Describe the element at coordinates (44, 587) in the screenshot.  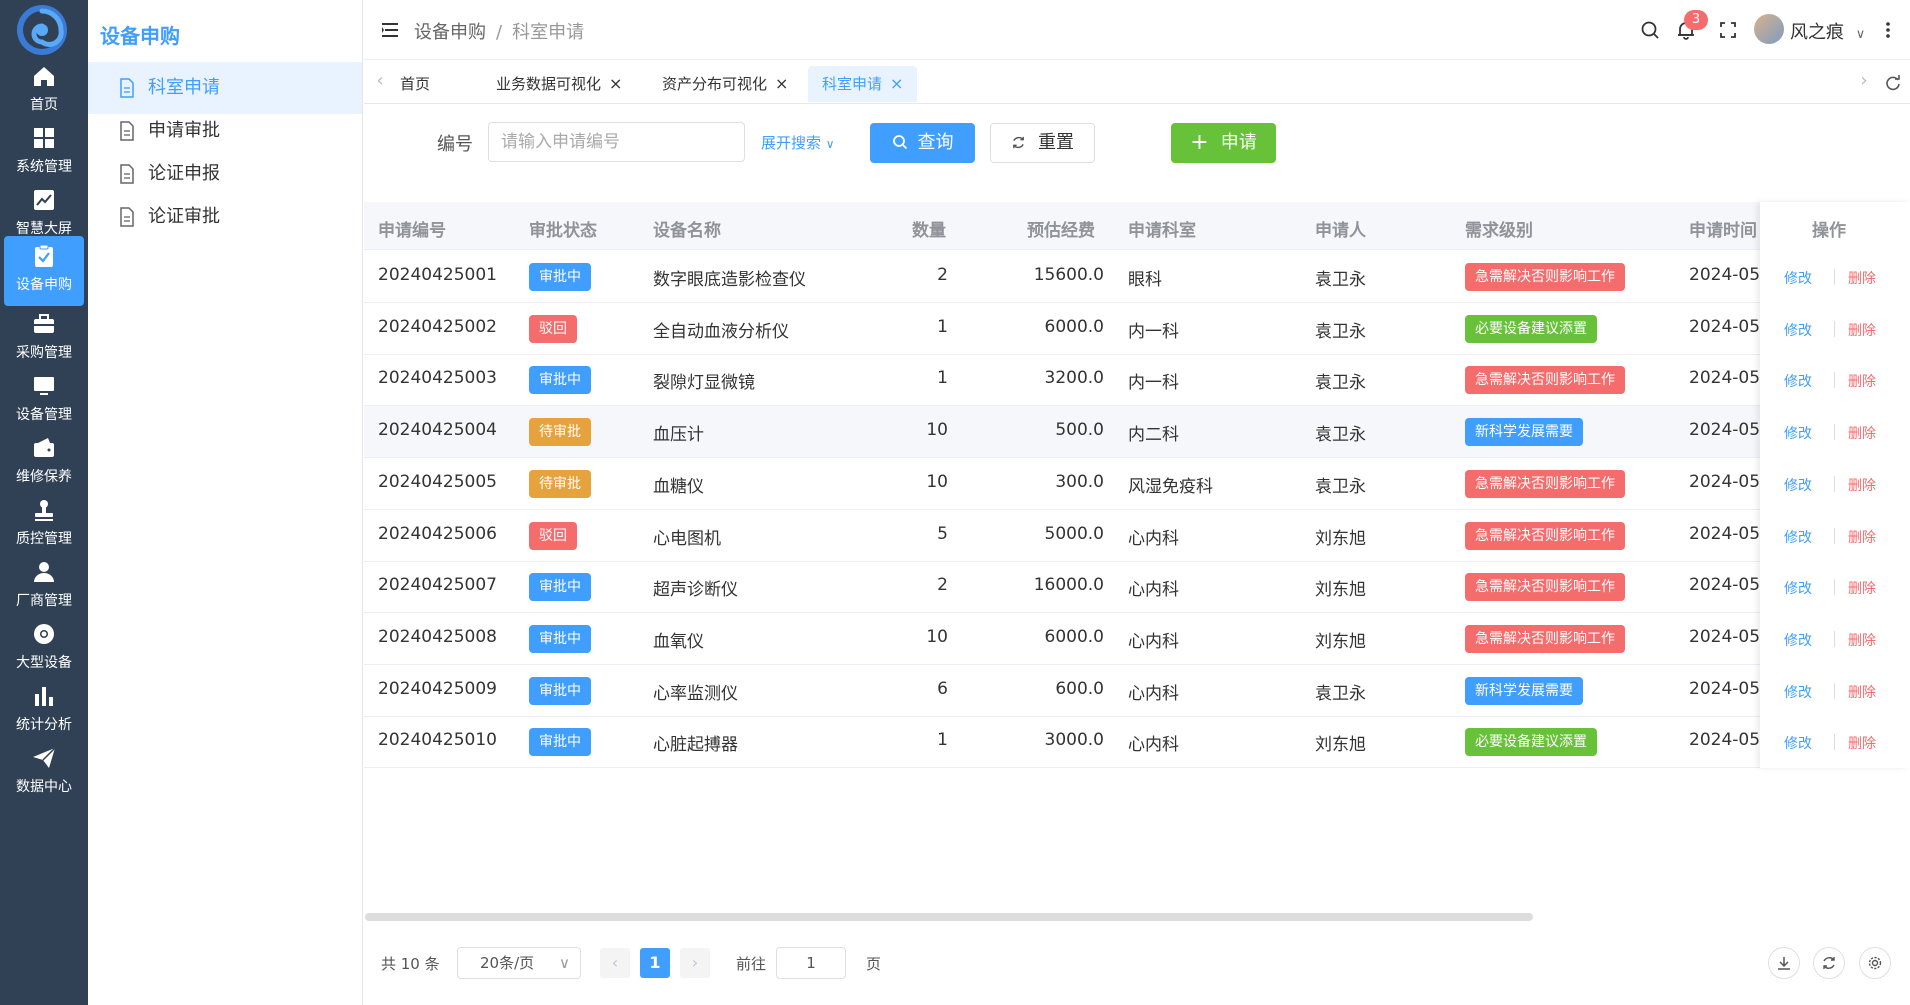
I see `rail-item: 厂商管理` at that location.